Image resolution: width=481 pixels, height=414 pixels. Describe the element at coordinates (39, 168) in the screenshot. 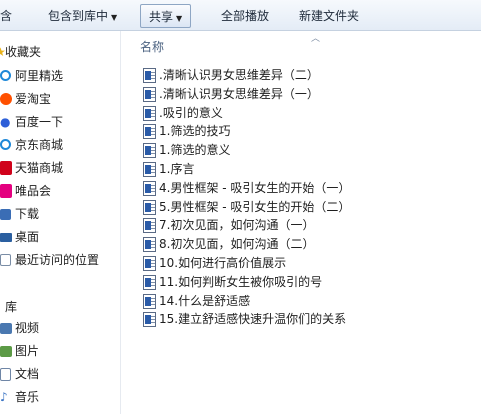

I see `nav-item-label: 天猫商城` at that location.